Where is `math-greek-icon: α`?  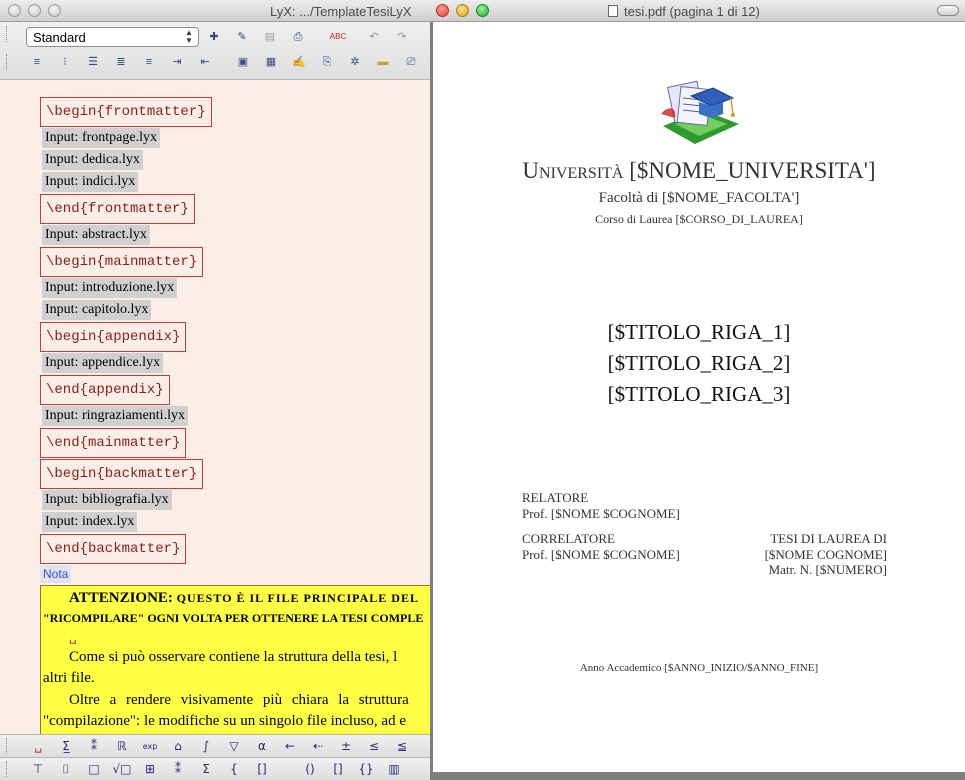
math-greek-icon: α is located at coordinates (262, 746).